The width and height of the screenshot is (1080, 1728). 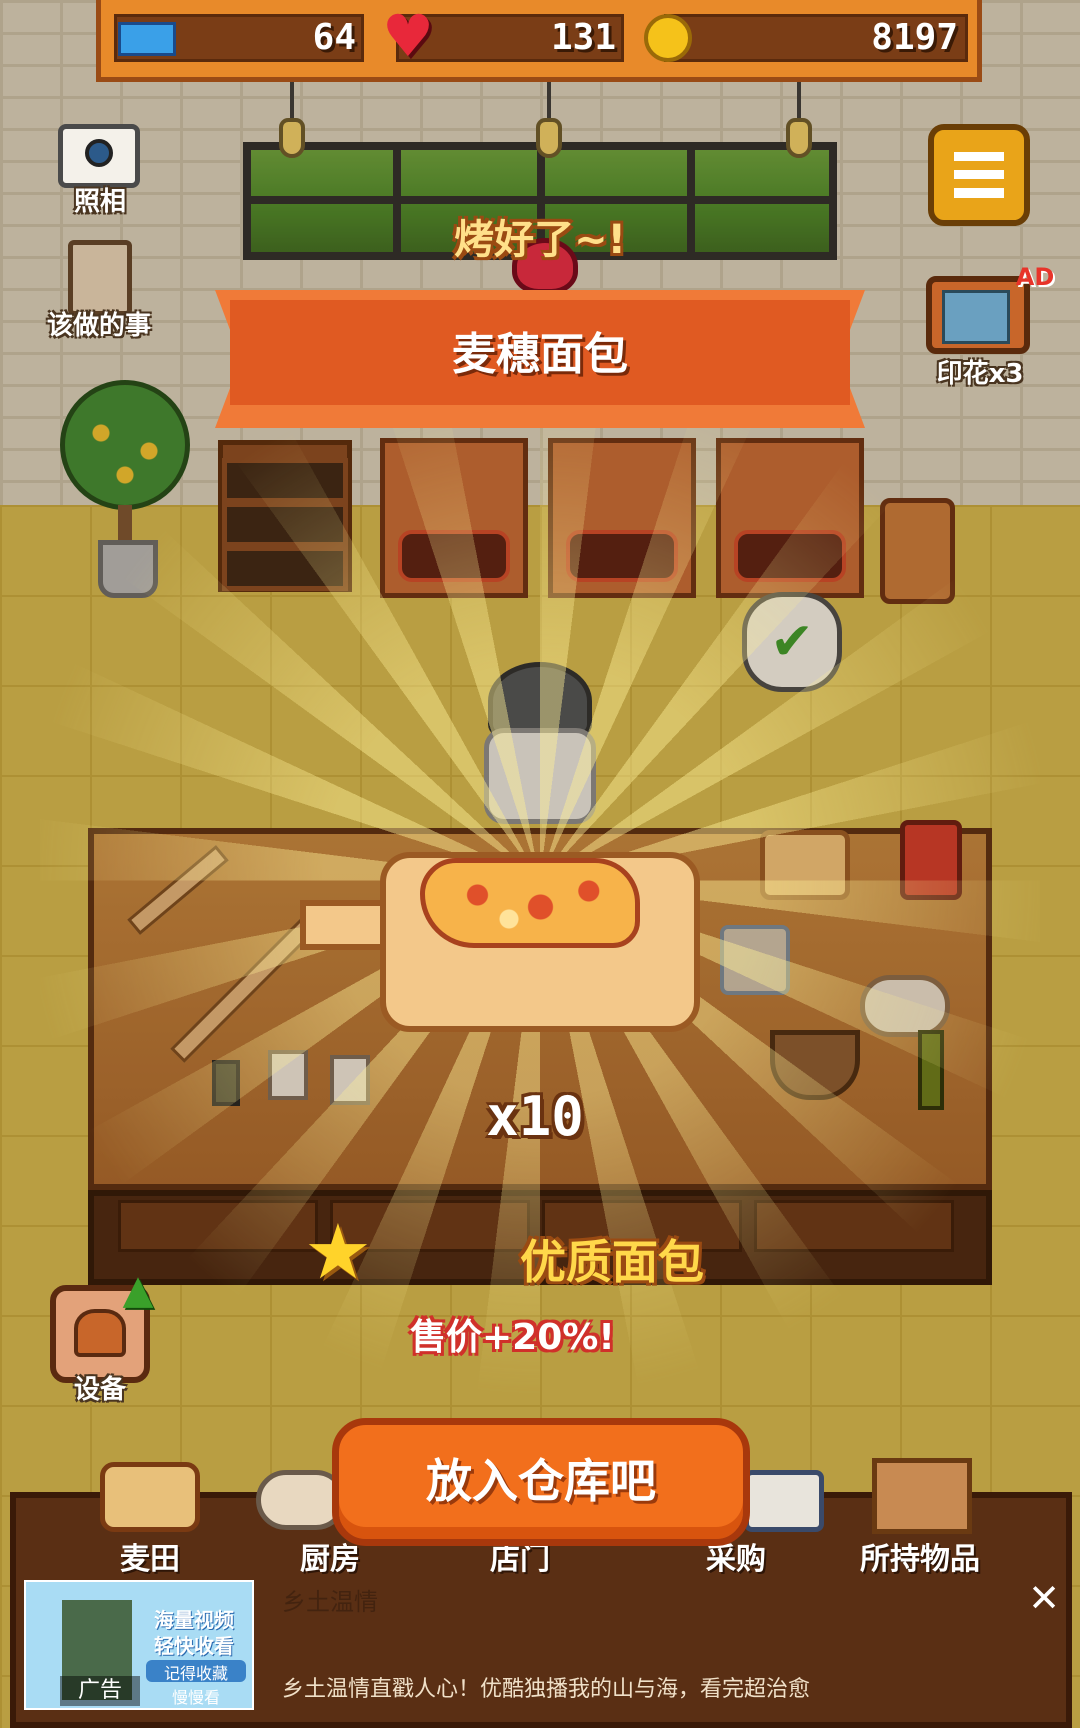 I want to click on ad-faint-text: 乡土温情, so click(x=330, y=1602).